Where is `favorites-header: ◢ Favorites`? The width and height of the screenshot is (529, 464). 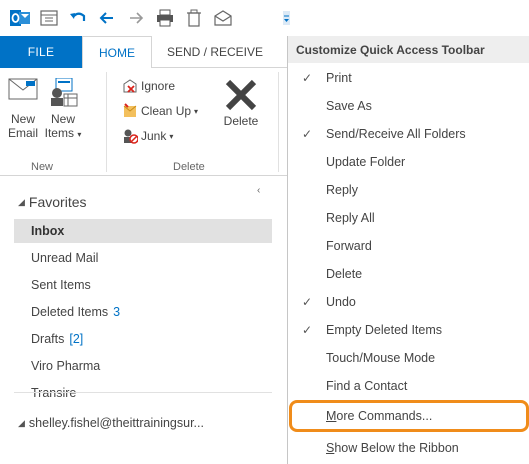
favorites-header: ◢ Favorites is located at coordinates (52, 202).